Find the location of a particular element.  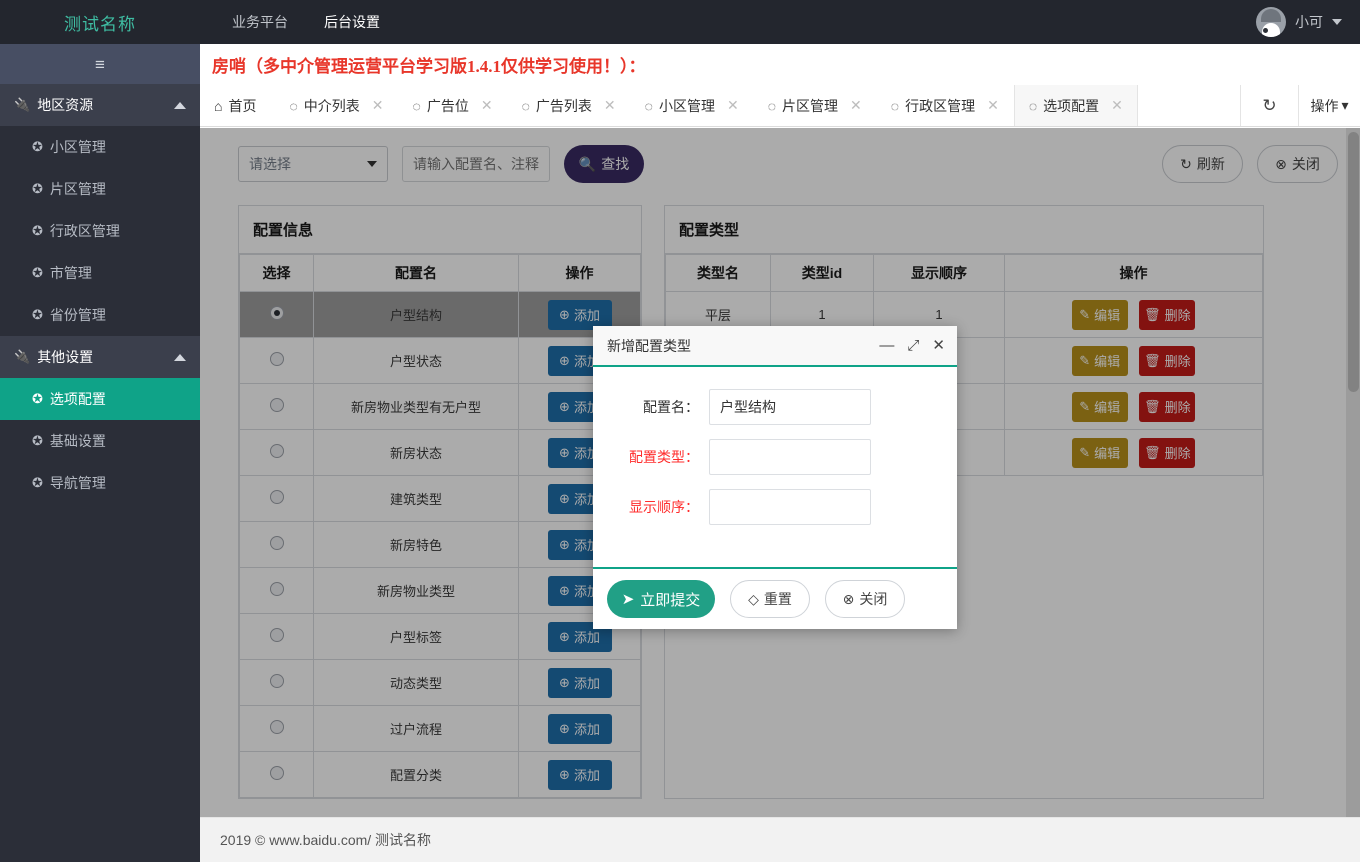

submit-button-label: 立即提交 is located at coordinates (670, 600).